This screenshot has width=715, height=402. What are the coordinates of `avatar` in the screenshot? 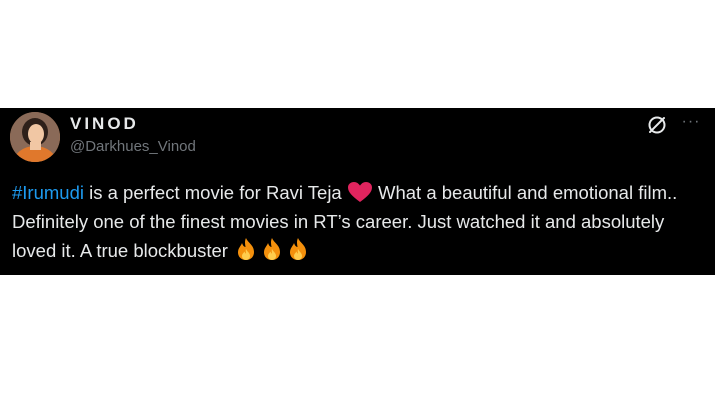 It's located at (35, 137).